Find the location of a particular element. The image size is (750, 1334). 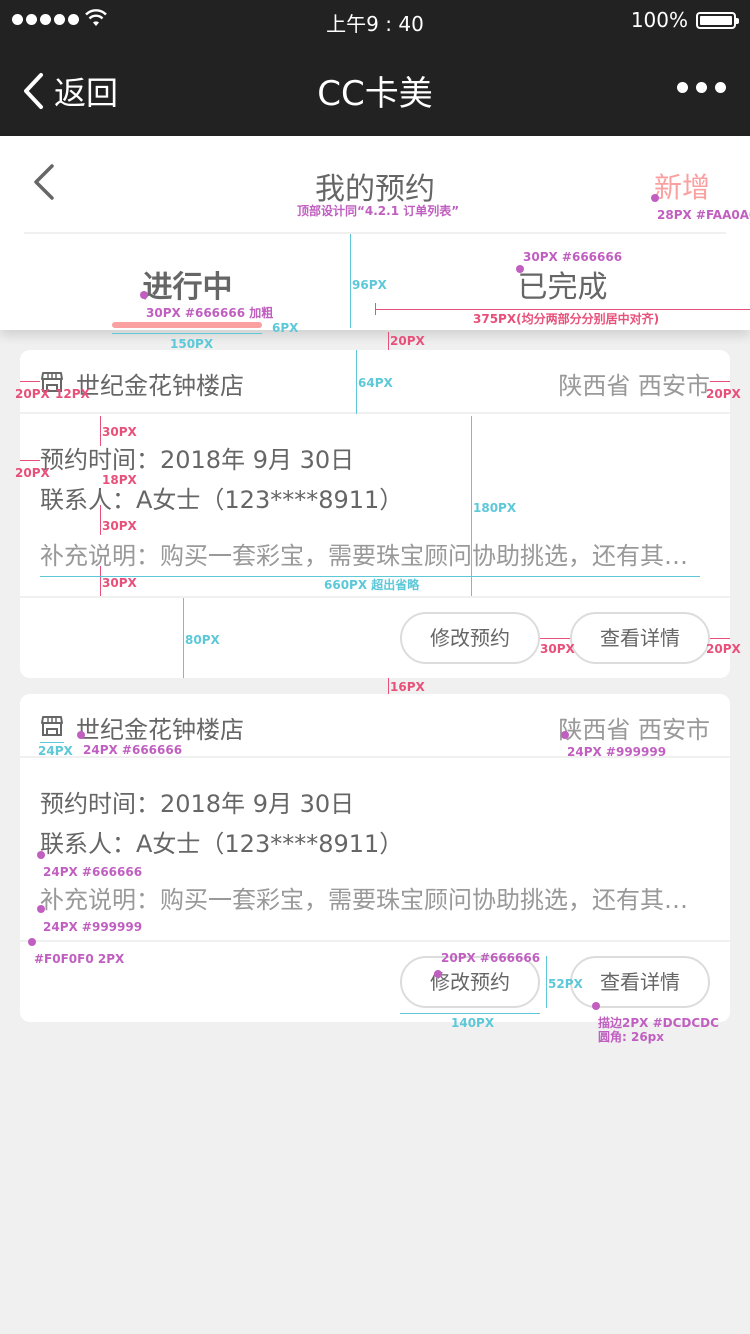

modify-appointment-button: 修改预约 is located at coordinates (470, 638).